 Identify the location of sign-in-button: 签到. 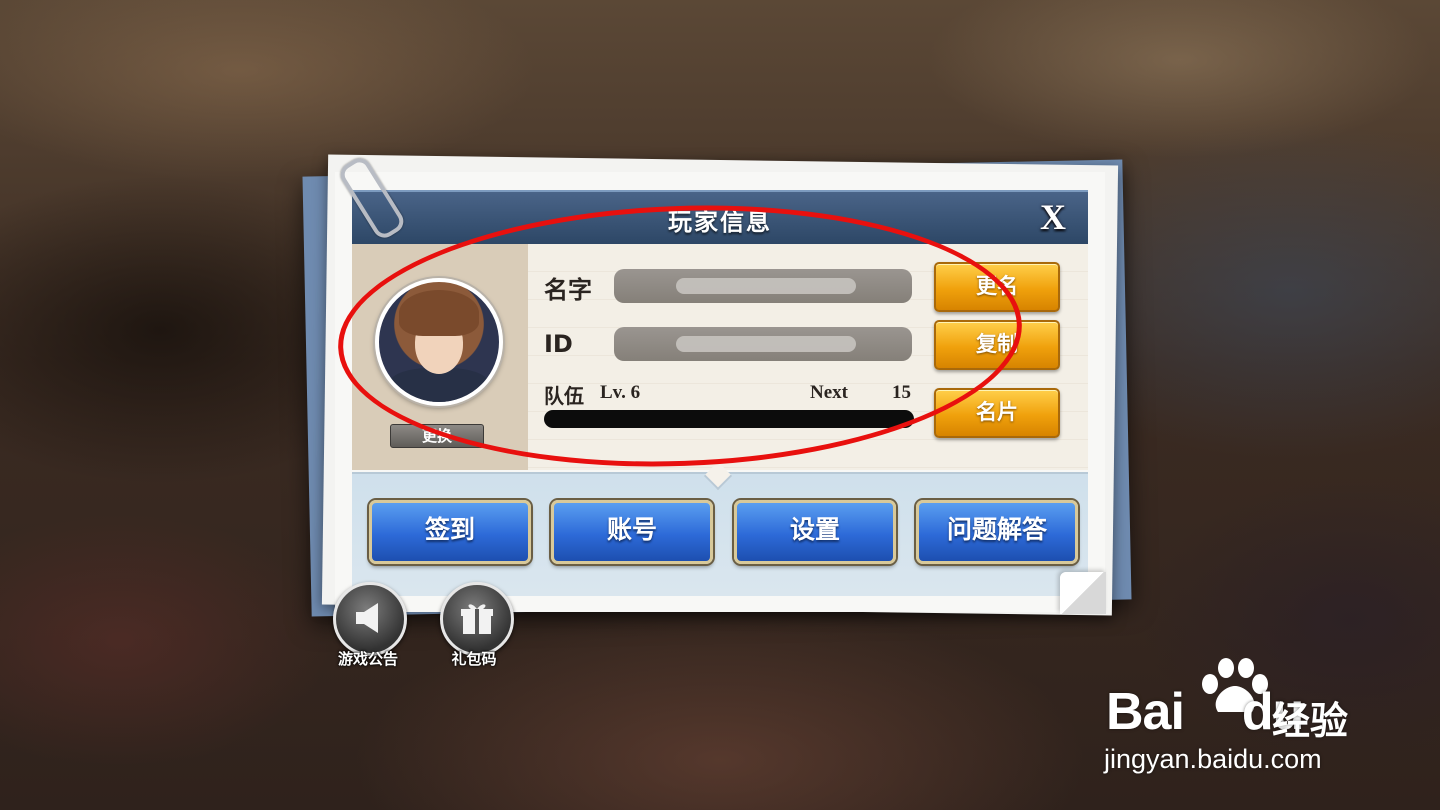
(450, 532).